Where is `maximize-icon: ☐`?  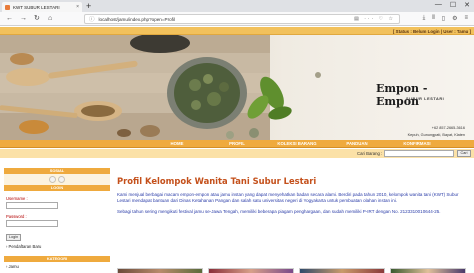 maximize-icon: ☐ is located at coordinates (453, 5).